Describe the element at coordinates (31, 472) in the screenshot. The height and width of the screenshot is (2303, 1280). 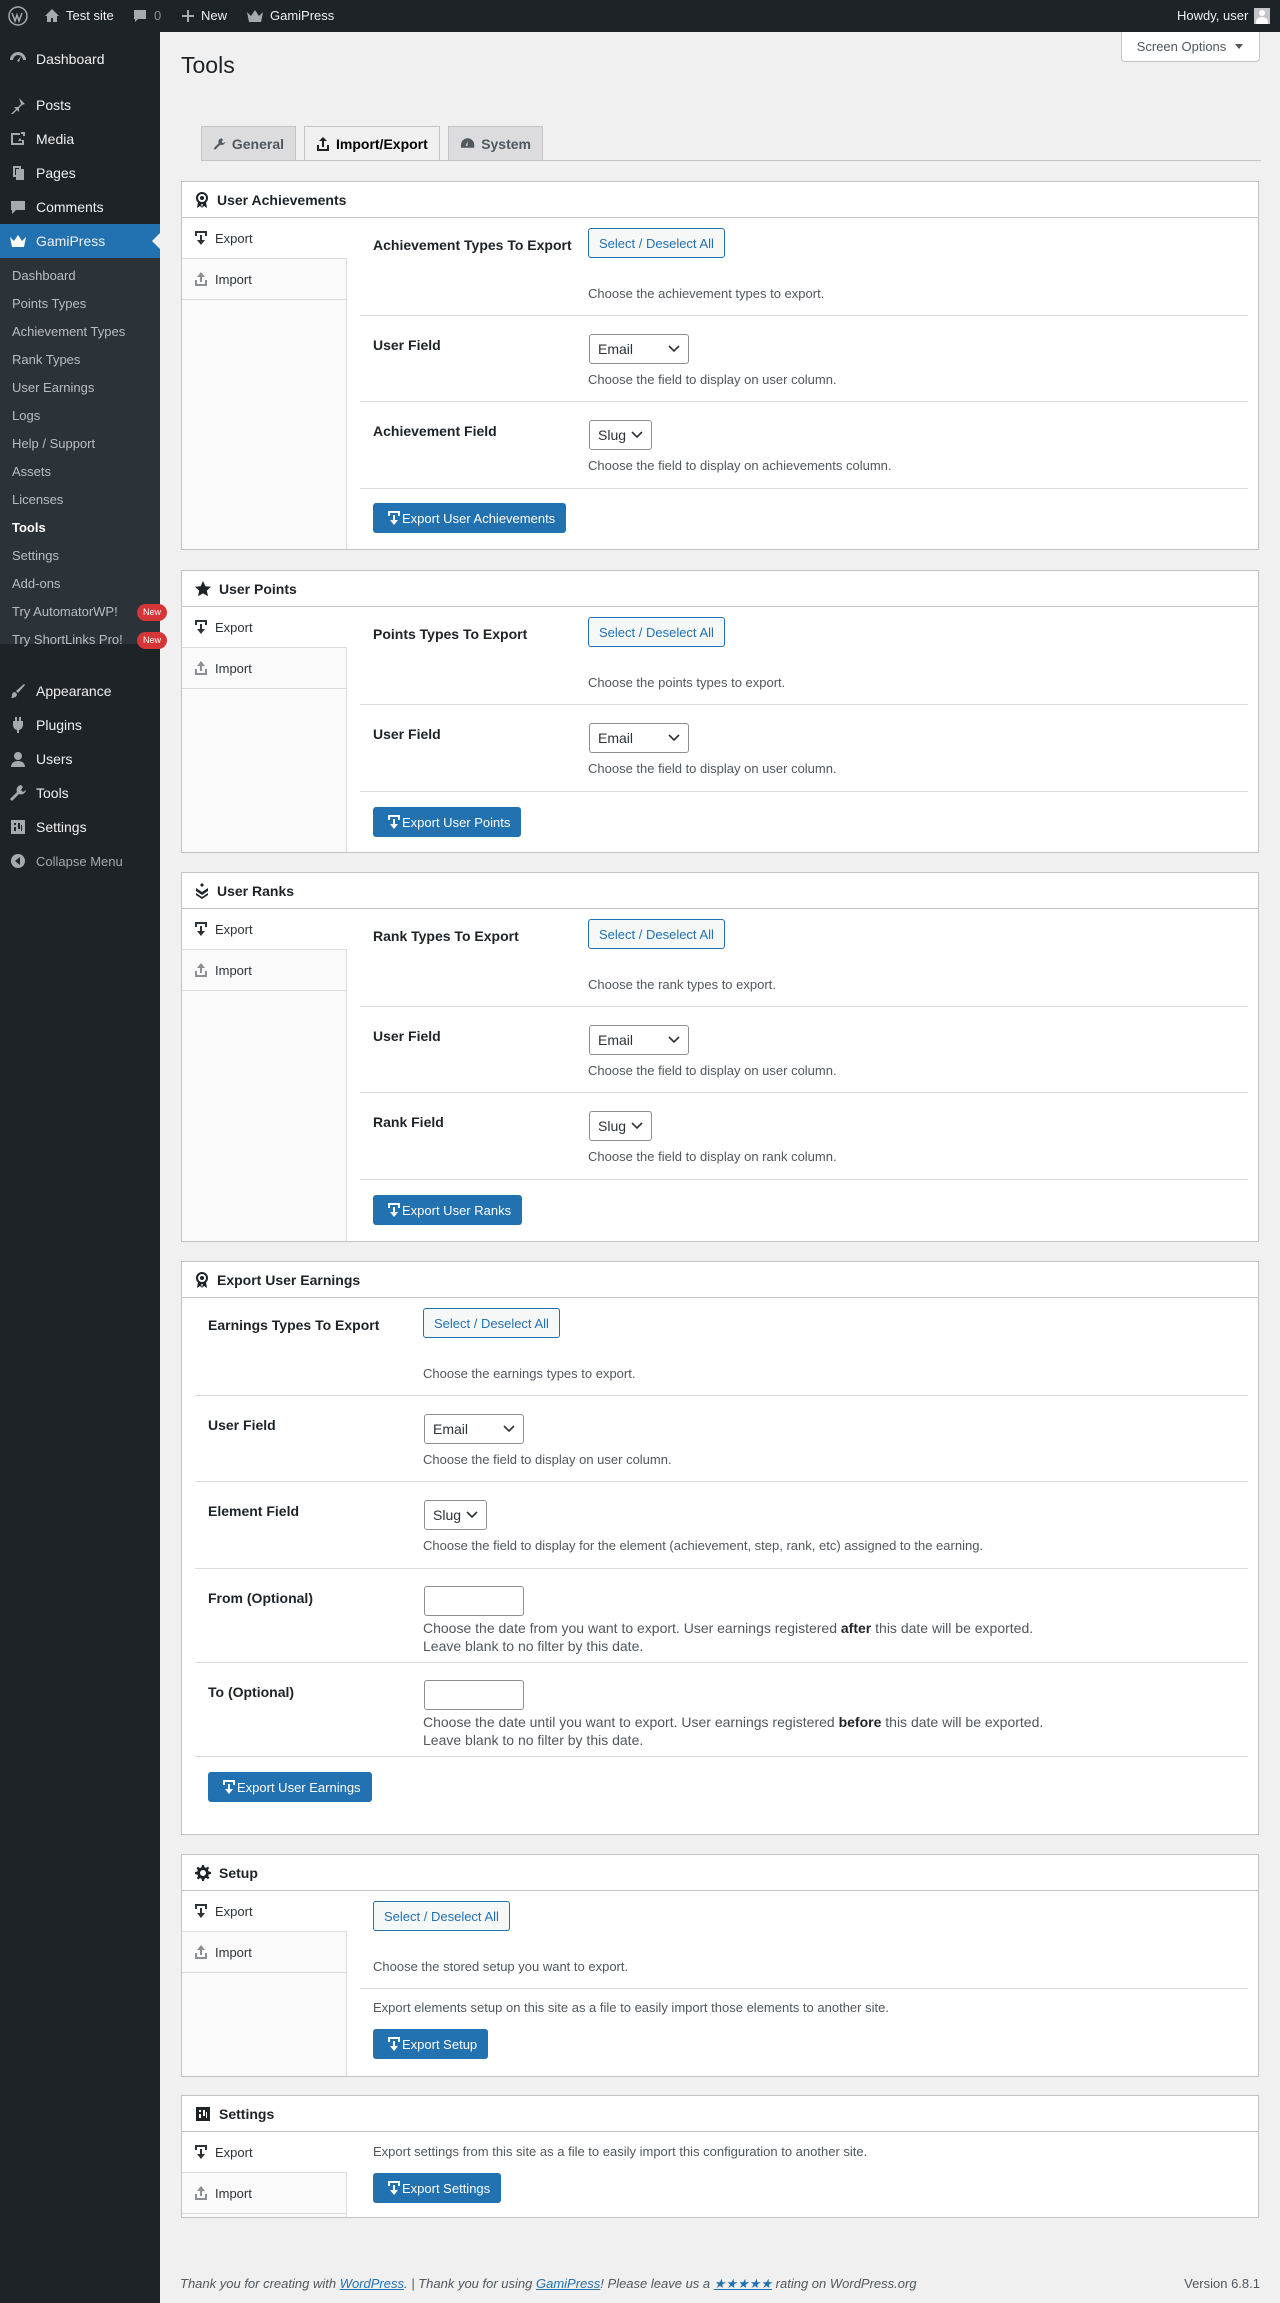
I see `submenu-assets: Assets` at that location.